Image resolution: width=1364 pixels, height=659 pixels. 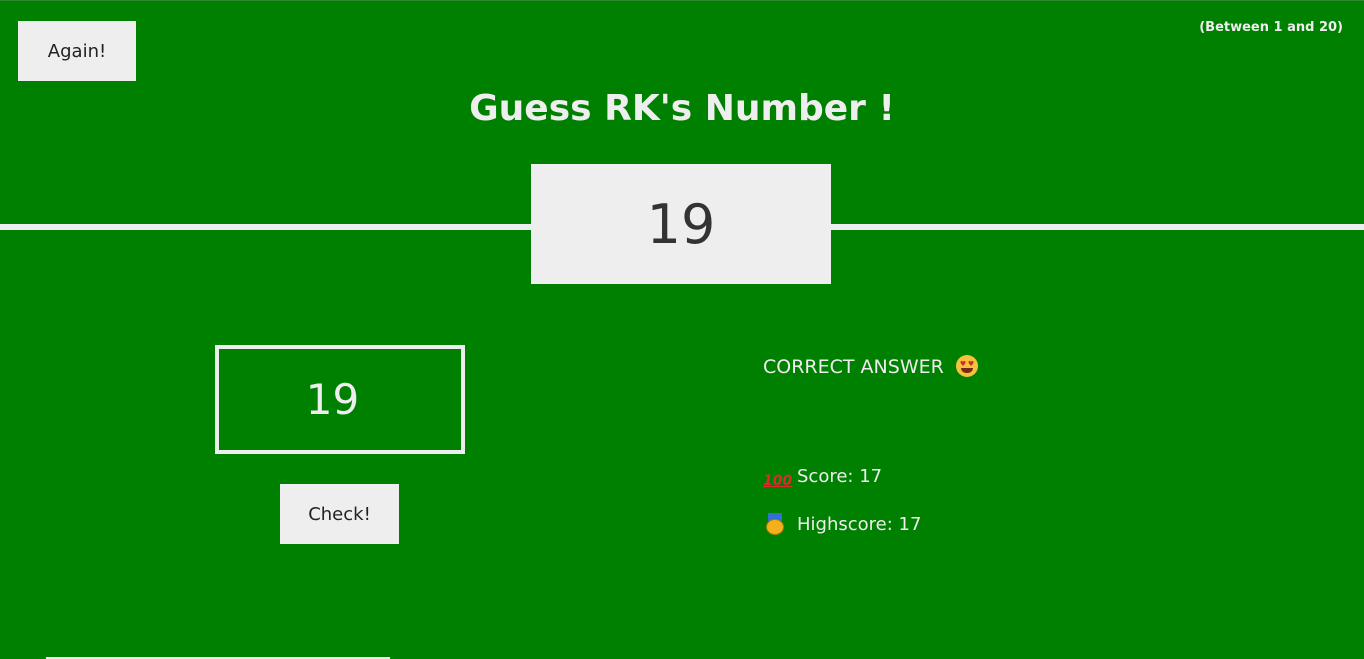 What do you see at coordinates (77, 51) in the screenshot?
I see `again-button: Again!` at bounding box center [77, 51].